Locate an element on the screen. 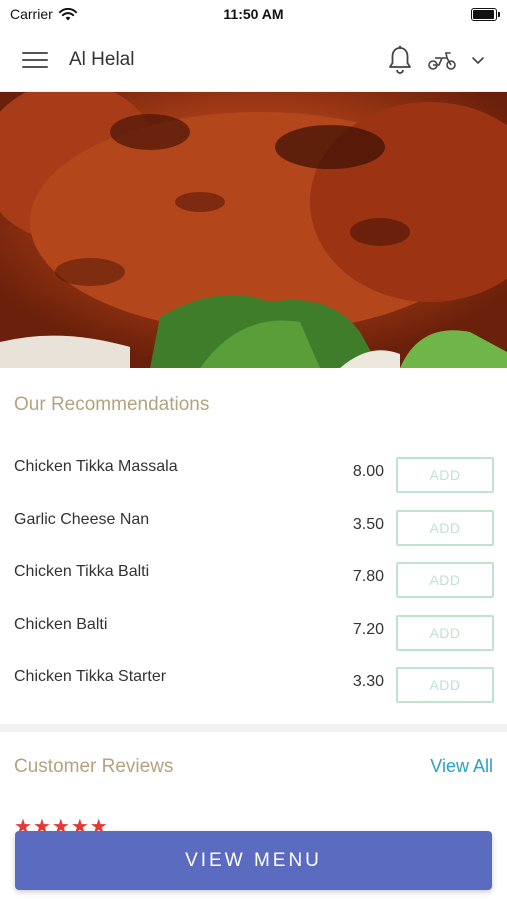 The width and height of the screenshot is (507, 900). item-price: 7.80 is located at coordinates (368, 576).